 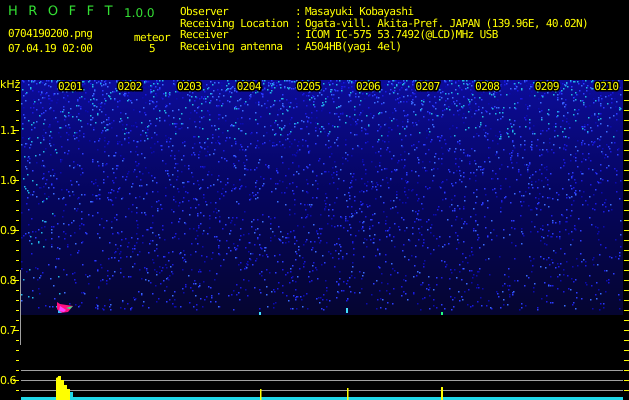 What do you see at coordinates (446, 22) in the screenshot?
I see `info-value: Ogata-vill. Akita-Pref. JAPAN (139.96E, 40.02N)` at bounding box center [446, 22].